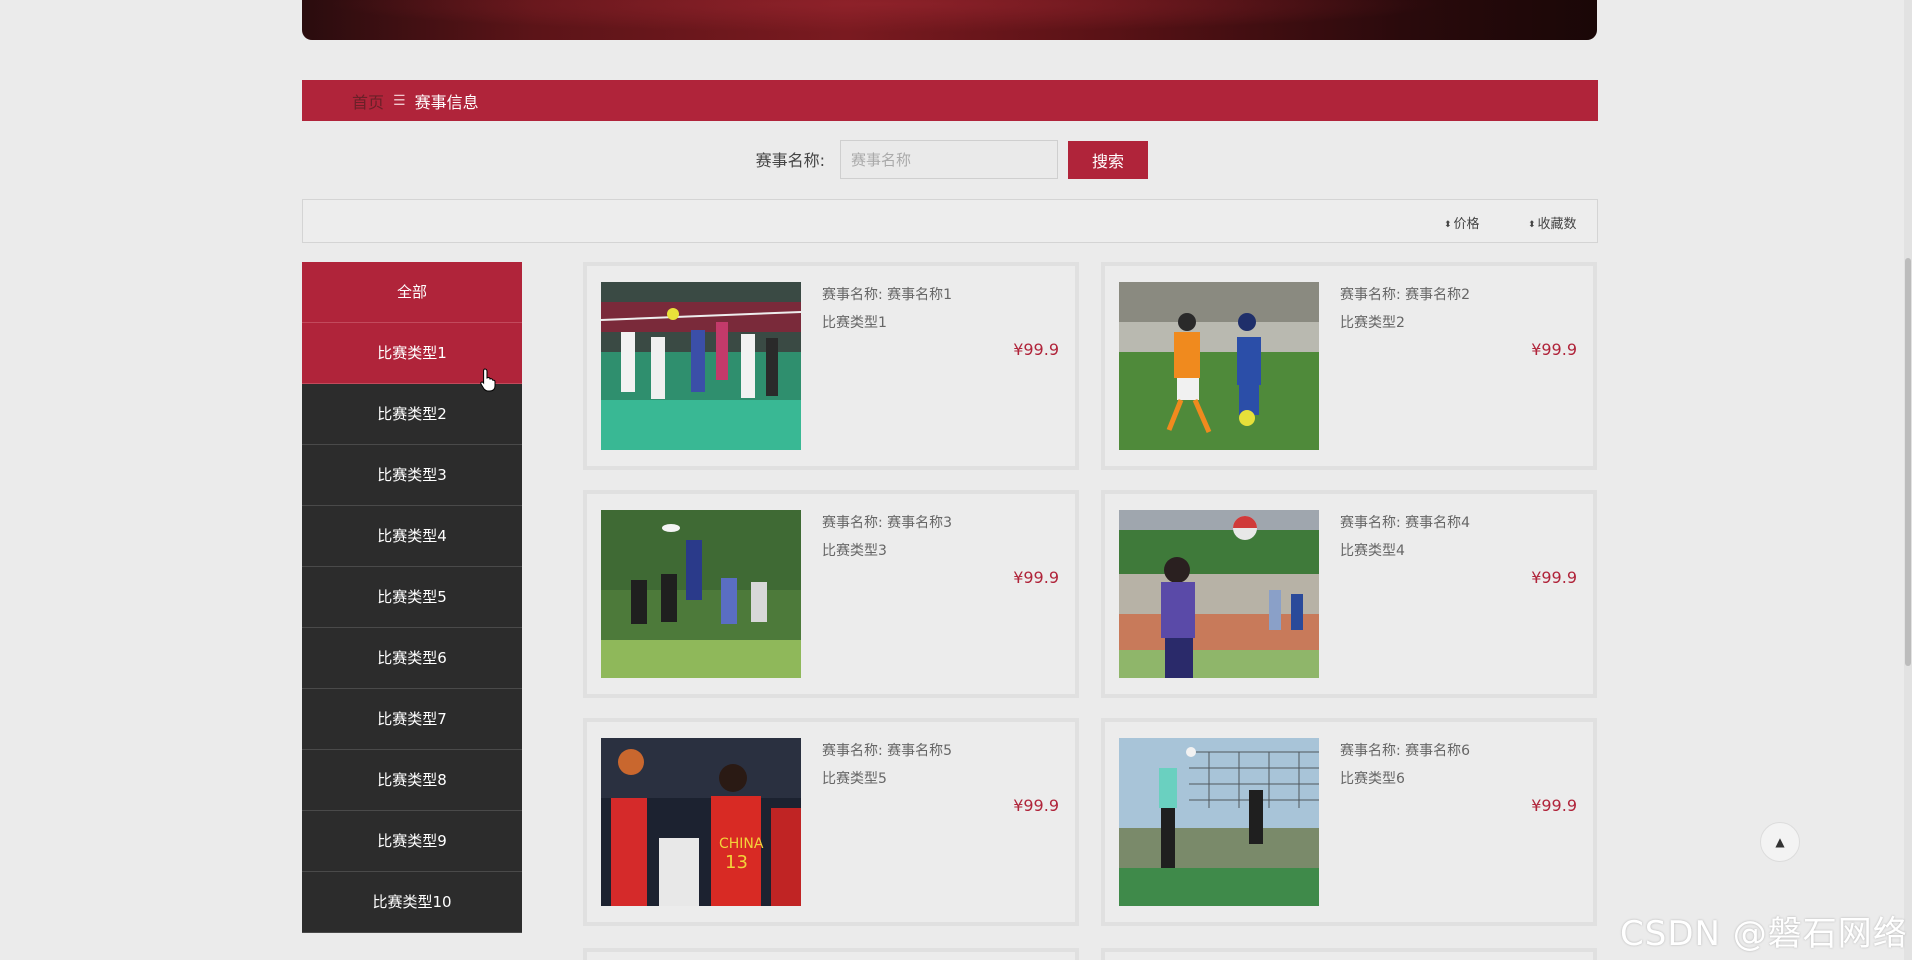  Describe the element at coordinates (1219, 594) in the screenshot. I see `volleyball-outdoor-photo` at that location.